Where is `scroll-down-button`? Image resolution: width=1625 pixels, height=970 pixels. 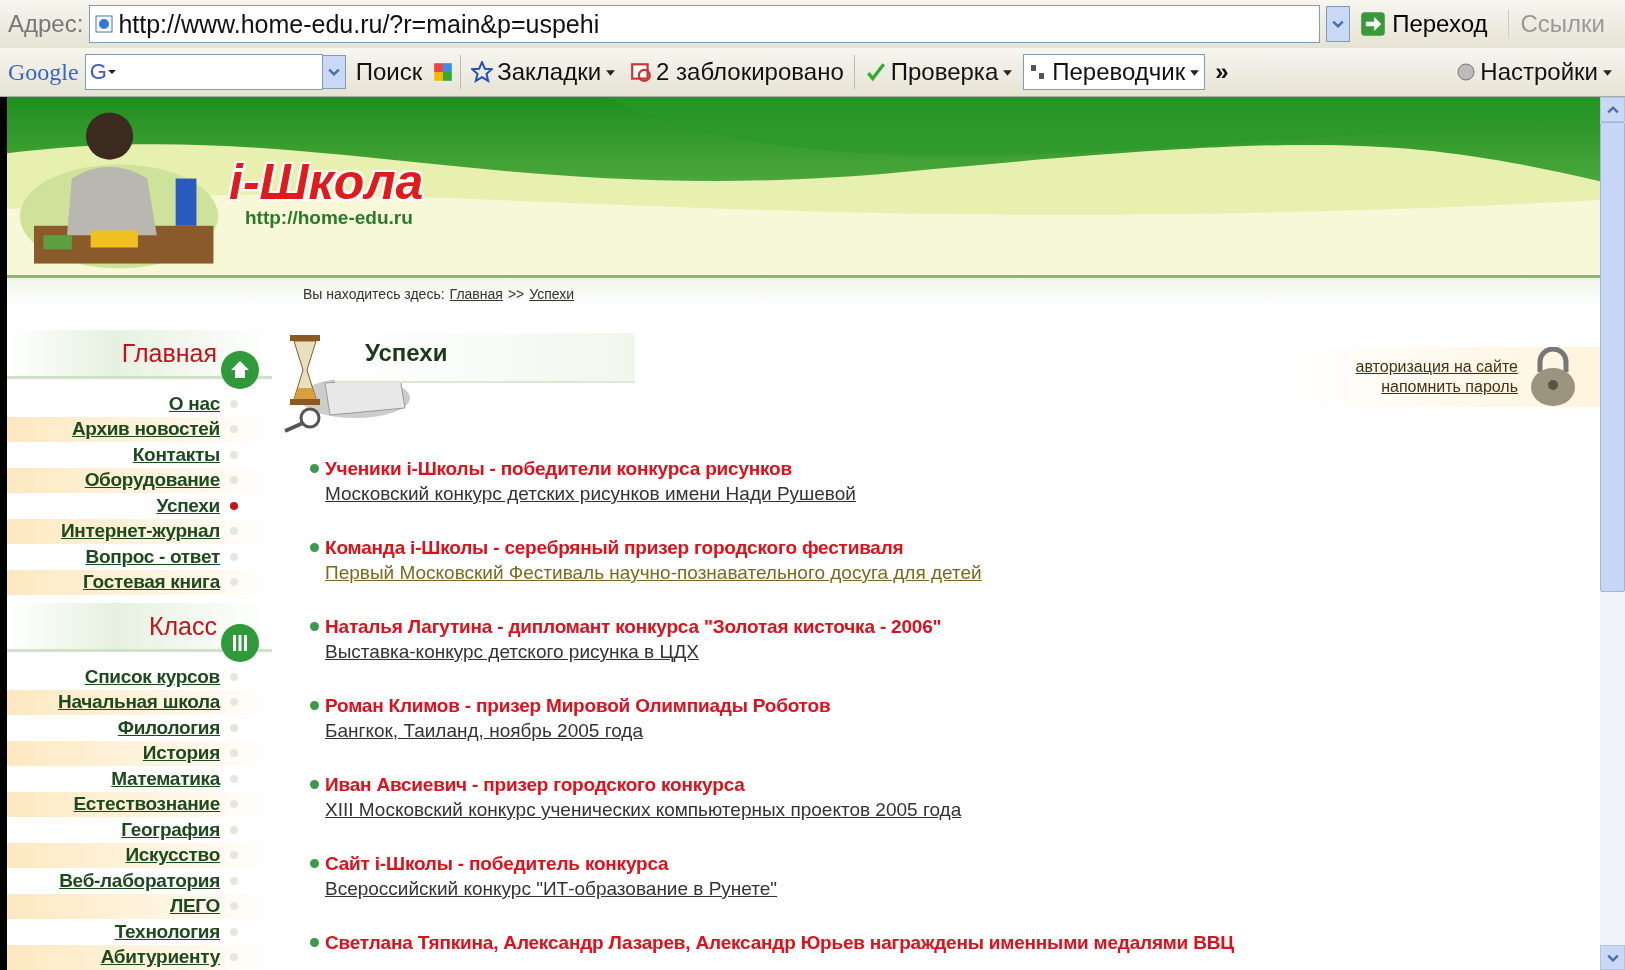
scroll-down-button is located at coordinates (1612, 957).